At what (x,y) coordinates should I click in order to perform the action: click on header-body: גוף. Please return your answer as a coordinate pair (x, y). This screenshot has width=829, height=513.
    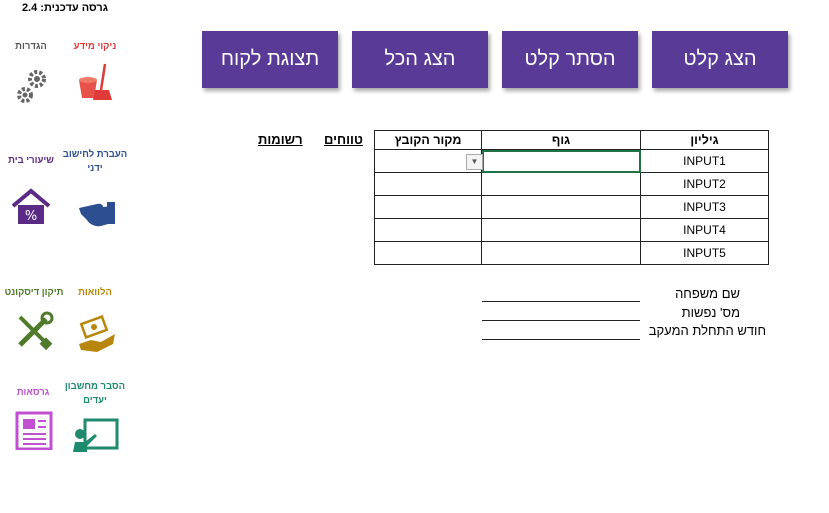
    Looking at the image, I should click on (561, 140).